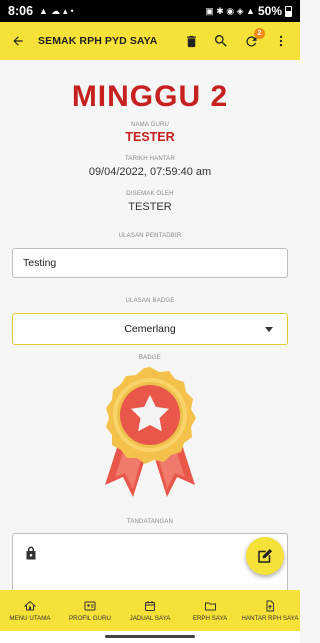 This screenshot has width=320, height=643. I want to click on more-options-button, so click(281, 41).